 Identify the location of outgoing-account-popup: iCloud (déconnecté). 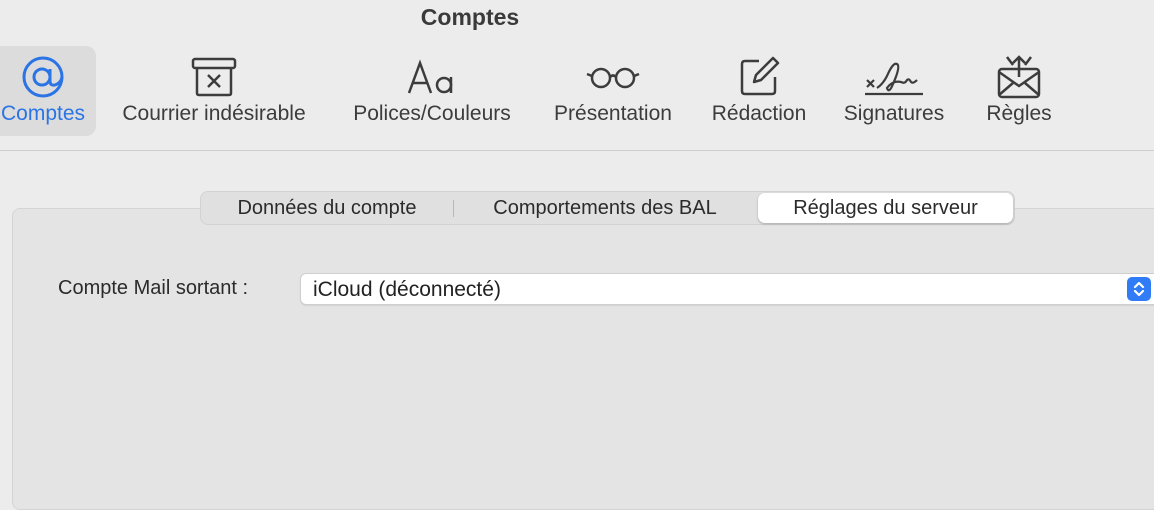
(727, 289).